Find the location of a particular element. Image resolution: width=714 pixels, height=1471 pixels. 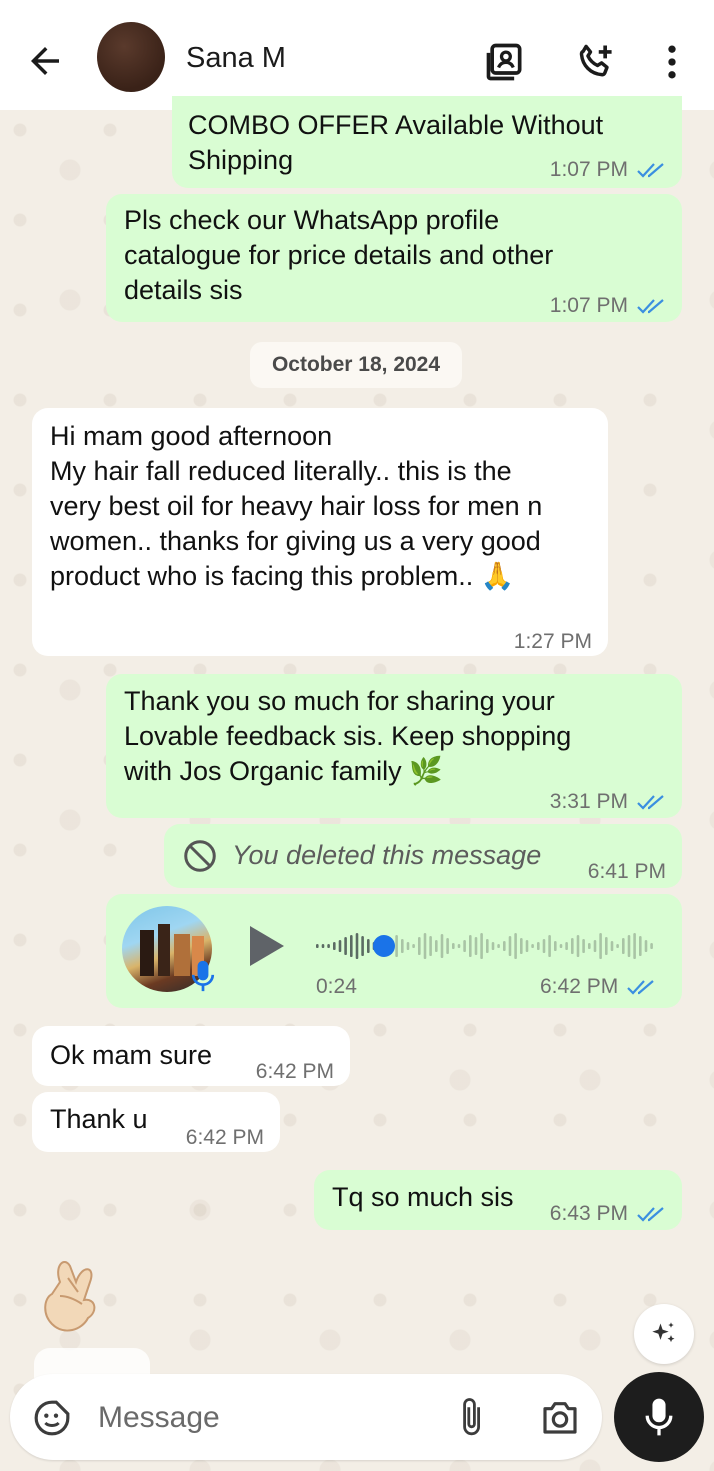

deleted-message-bubble: You deleted this message 6:41 PM is located at coordinates (423, 856).